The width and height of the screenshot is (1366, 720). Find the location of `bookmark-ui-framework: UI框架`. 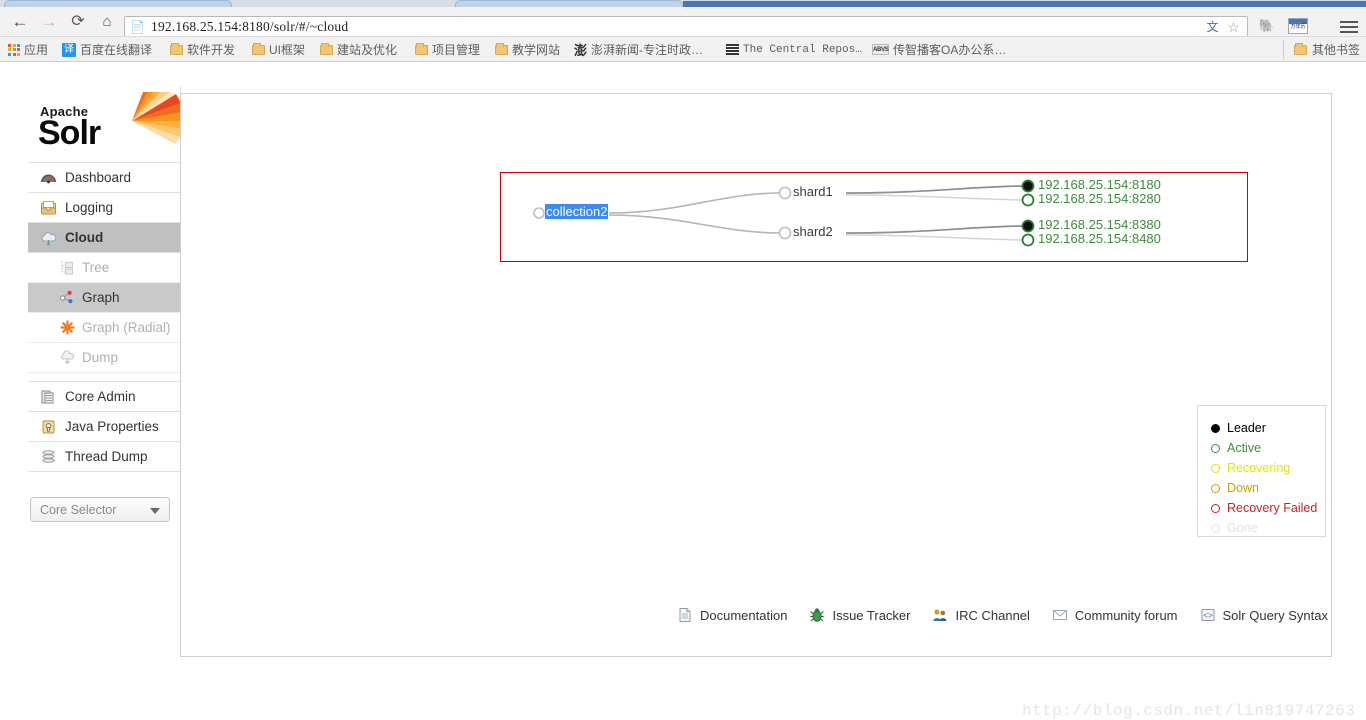

bookmark-ui-framework: UI框架 is located at coordinates (278, 49).